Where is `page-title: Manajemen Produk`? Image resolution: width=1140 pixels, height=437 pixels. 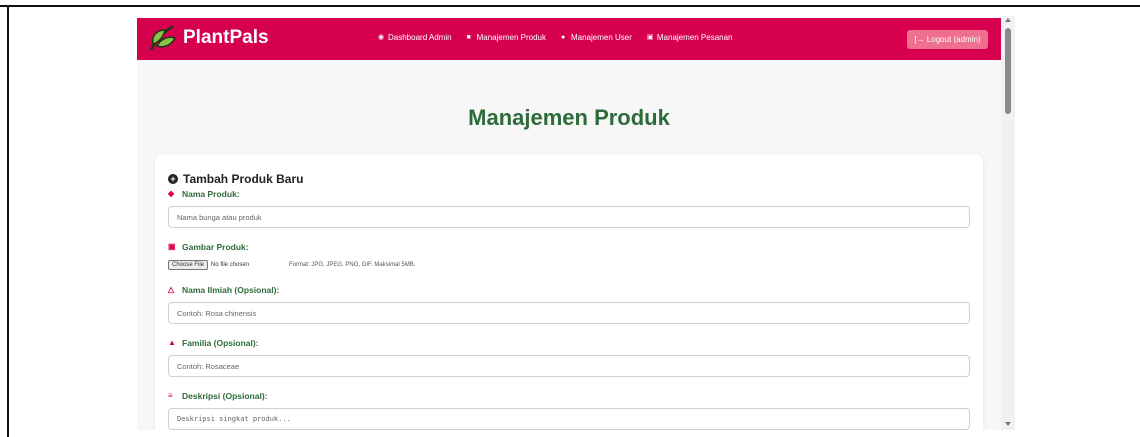
page-title: Manajemen Produk is located at coordinates (569, 117).